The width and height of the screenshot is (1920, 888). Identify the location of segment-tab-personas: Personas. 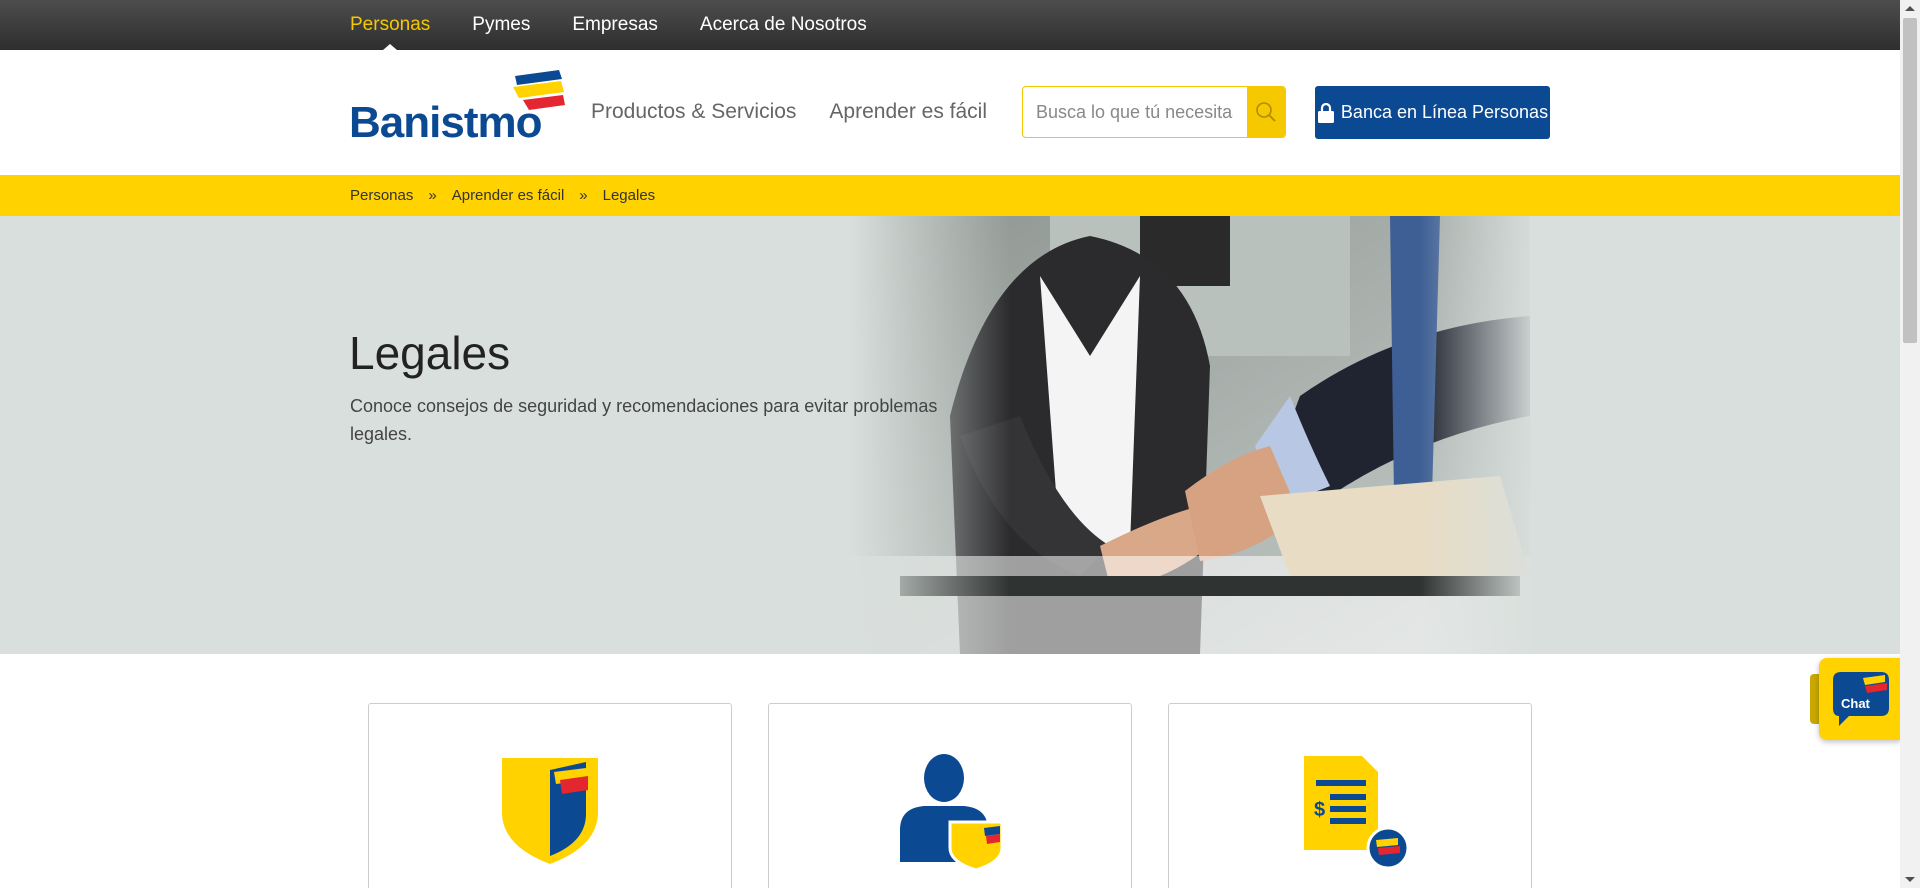
(390, 25).